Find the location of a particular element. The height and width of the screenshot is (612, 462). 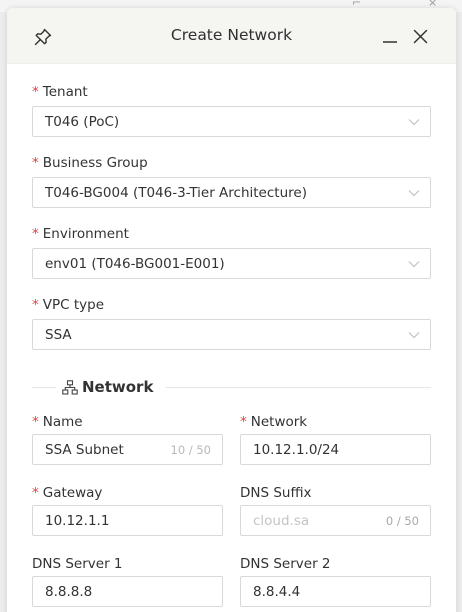

close-icon is located at coordinates (420, 36).